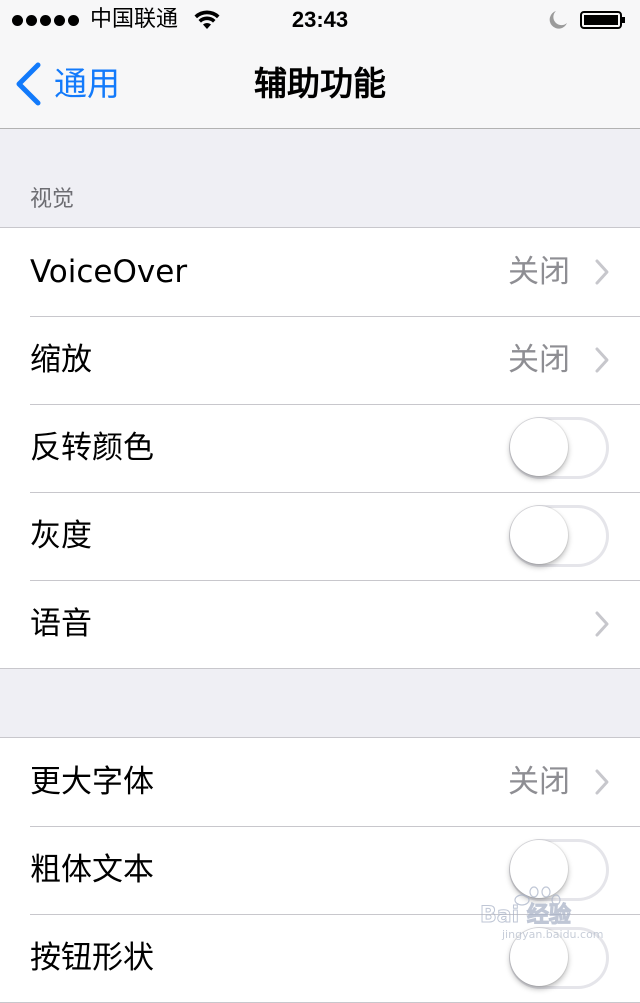  What do you see at coordinates (320, 536) in the screenshot?
I see `row-grayscale: 灰度` at bounding box center [320, 536].